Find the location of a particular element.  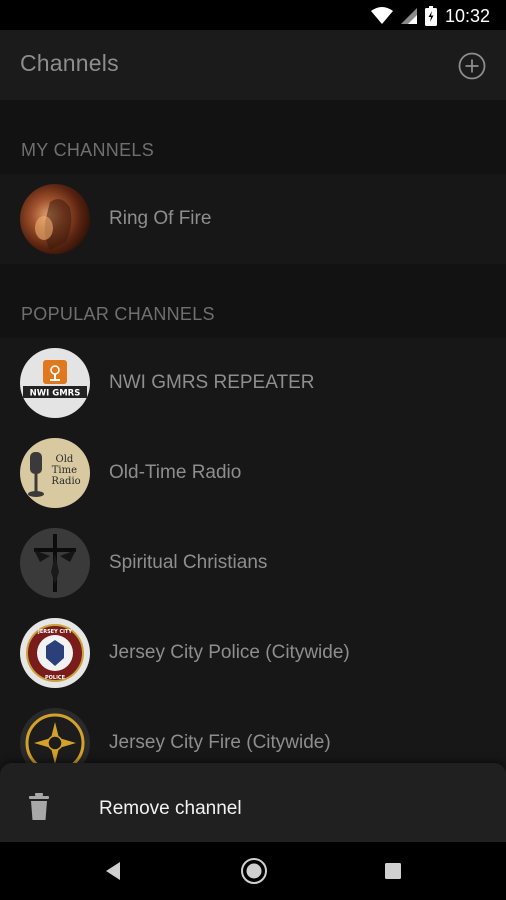

list-item: NWI GMRS NWI GMRS REPEATER is located at coordinates (253, 383).